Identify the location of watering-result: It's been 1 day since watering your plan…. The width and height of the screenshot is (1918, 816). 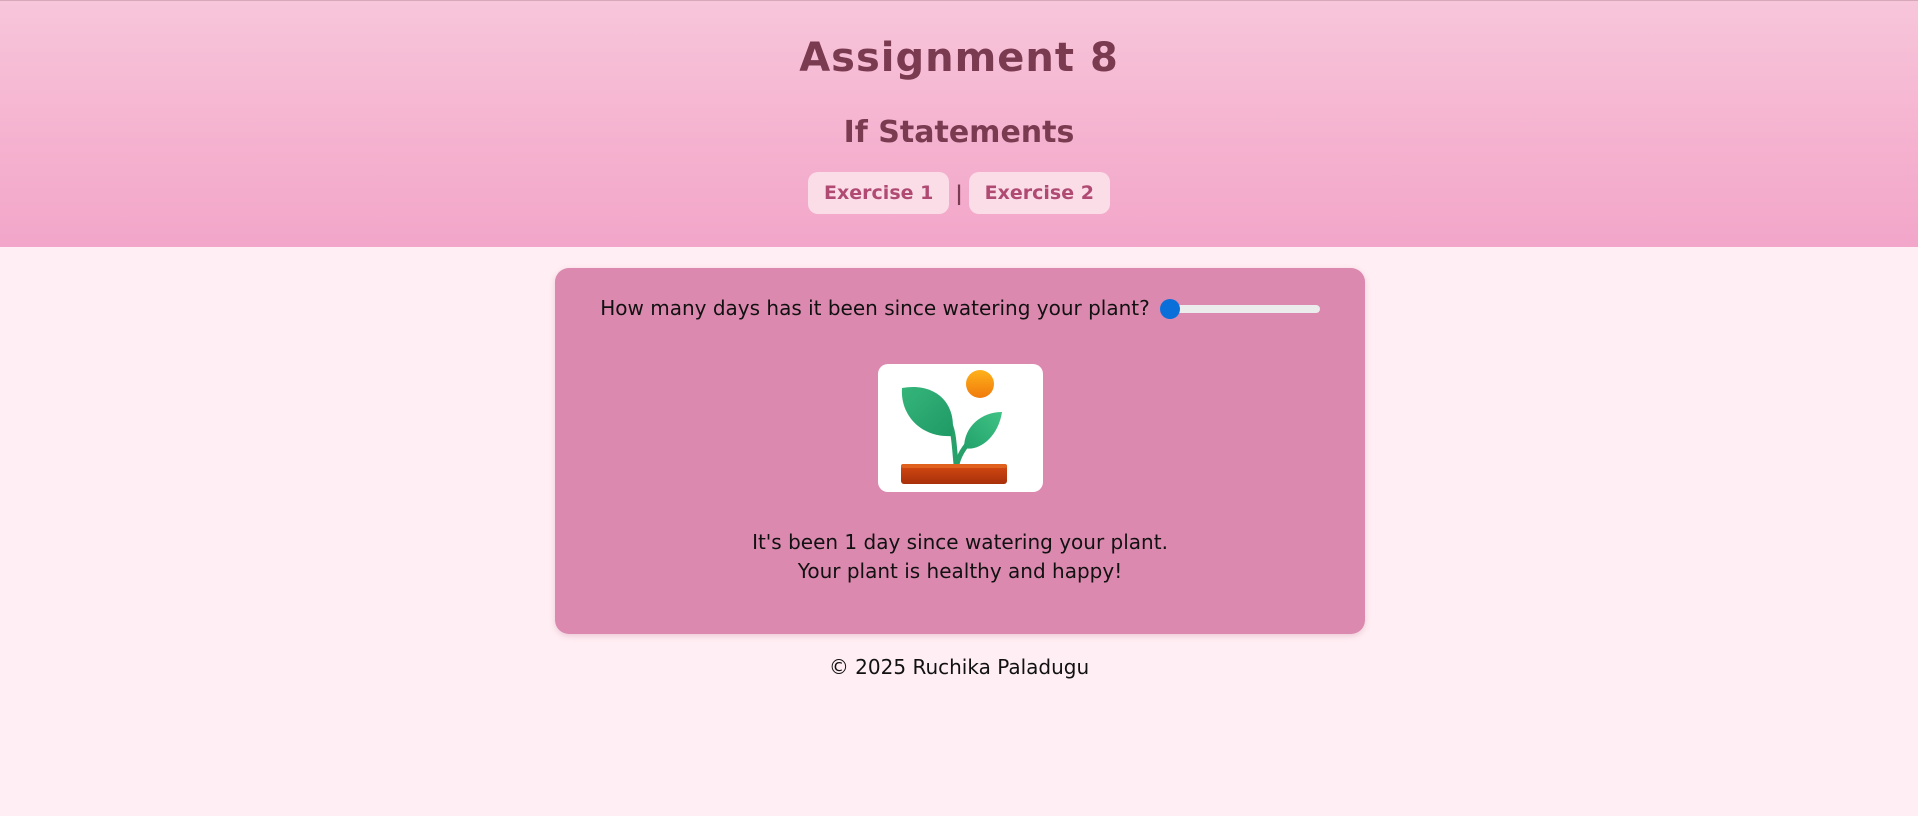
(960, 557).